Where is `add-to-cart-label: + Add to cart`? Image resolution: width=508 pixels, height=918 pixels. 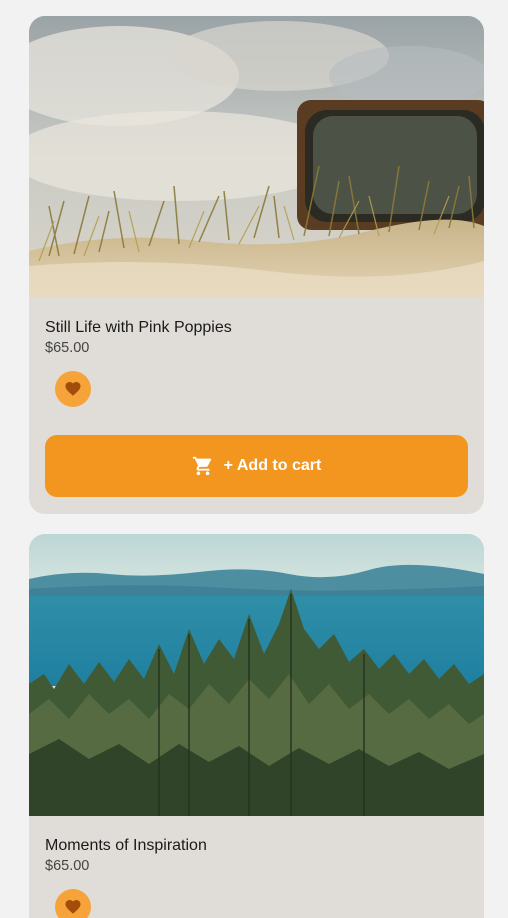
add-to-cart-label: + Add to cart is located at coordinates (272, 465).